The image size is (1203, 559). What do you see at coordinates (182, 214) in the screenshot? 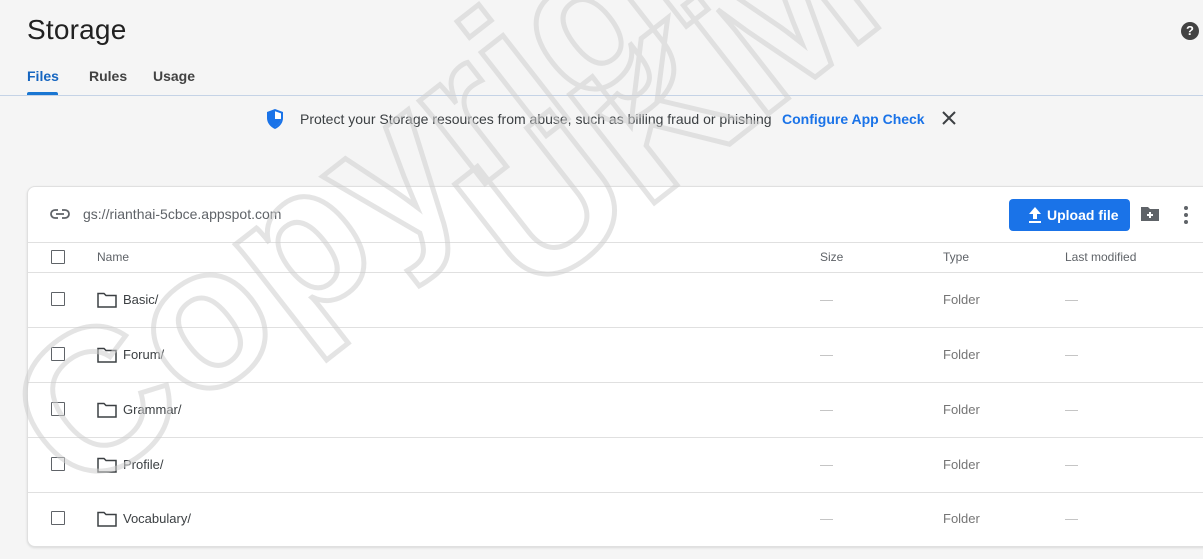
I see `bucket-url: gs://rianthai-5cbce.appspot.com` at bounding box center [182, 214].